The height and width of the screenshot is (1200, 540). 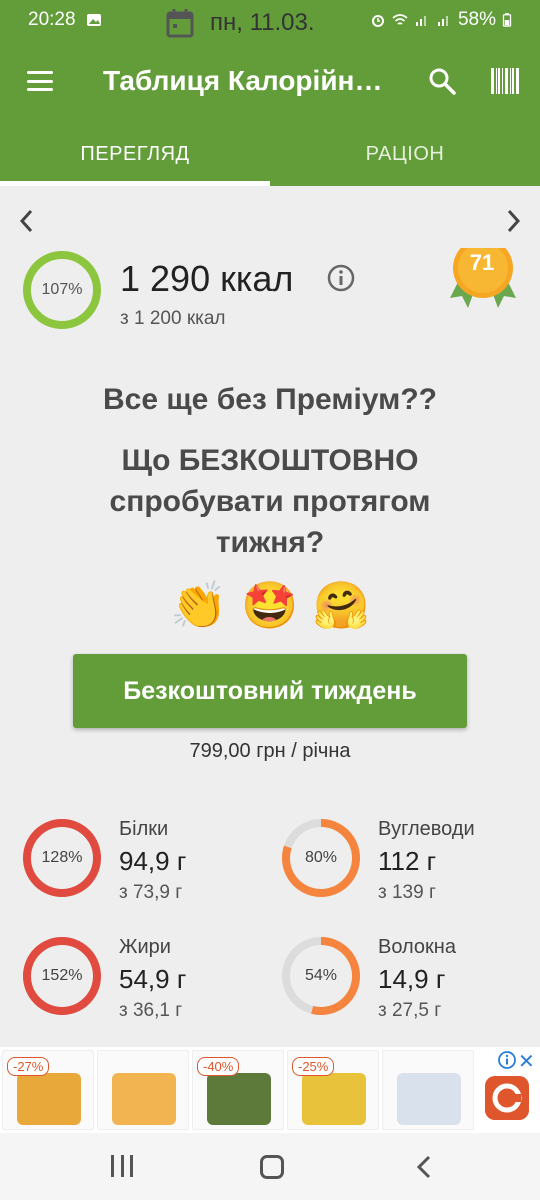 What do you see at coordinates (262, 22) in the screenshot?
I see `current-date: пн, 11.03.` at bounding box center [262, 22].